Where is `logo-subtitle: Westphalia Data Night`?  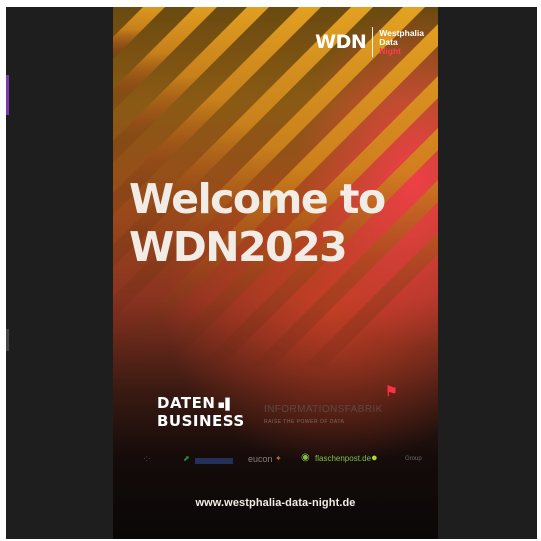 logo-subtitle: Westphalia Data Night is located at coordinates (401, 42).